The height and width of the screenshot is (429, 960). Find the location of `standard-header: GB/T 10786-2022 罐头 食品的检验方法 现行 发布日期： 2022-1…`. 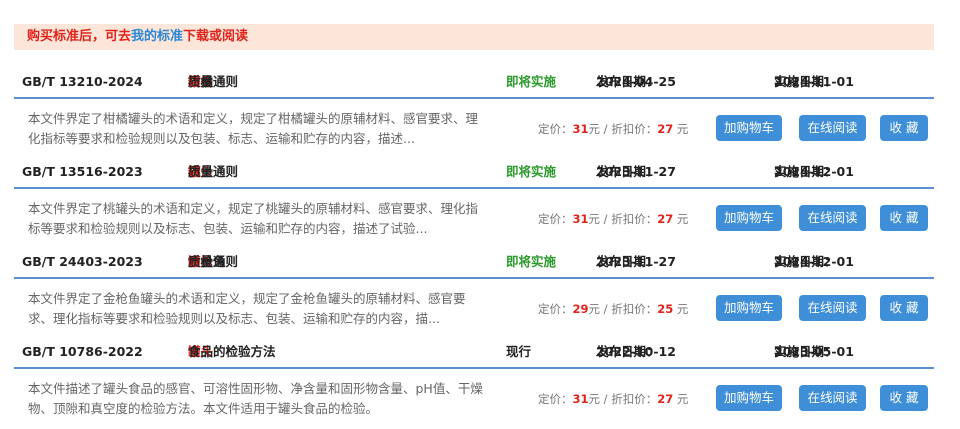

standard-header: GB/T 10786-2022 罐头 食品的检验方法 现行 发布日期： 2022-1… is located at coordinates (474, 353).